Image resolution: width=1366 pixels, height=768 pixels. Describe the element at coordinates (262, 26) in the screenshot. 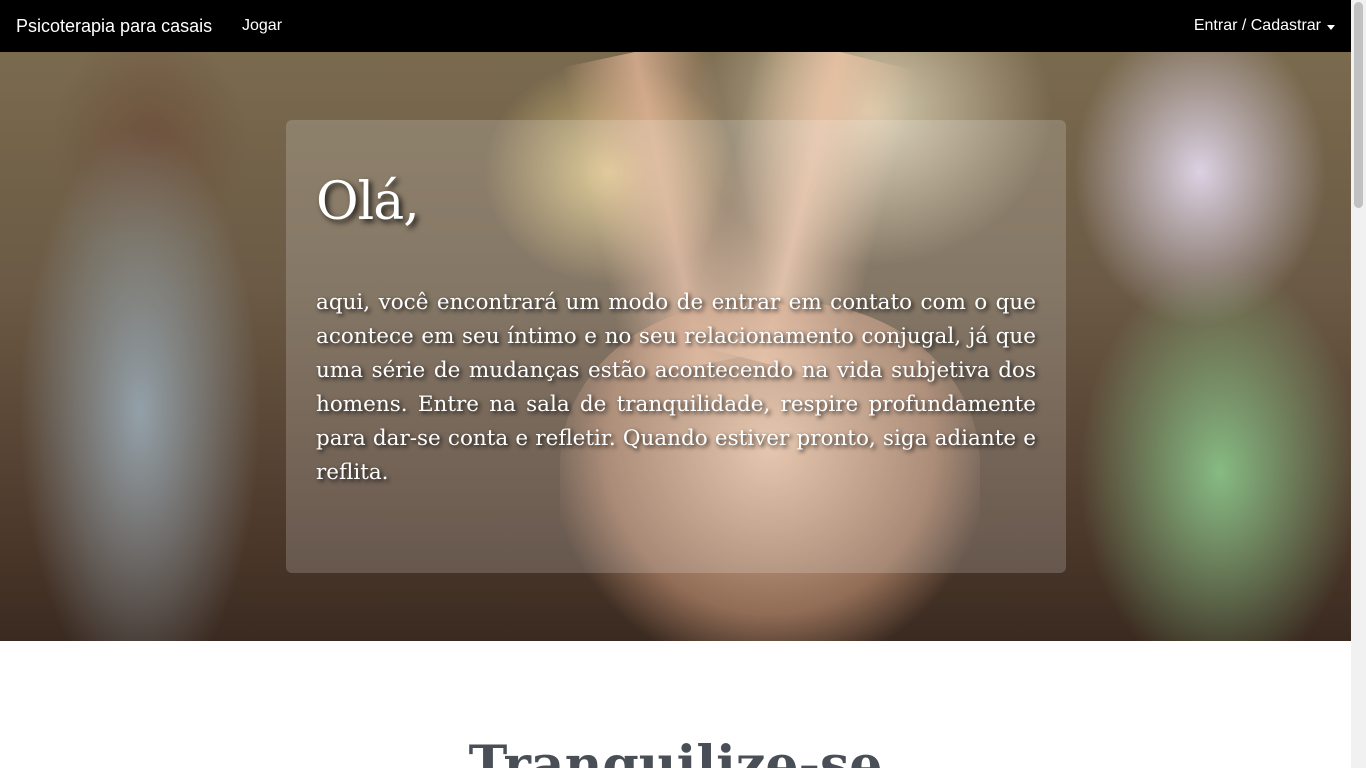

I see `nav-link-jogar: Jogar` at that location.